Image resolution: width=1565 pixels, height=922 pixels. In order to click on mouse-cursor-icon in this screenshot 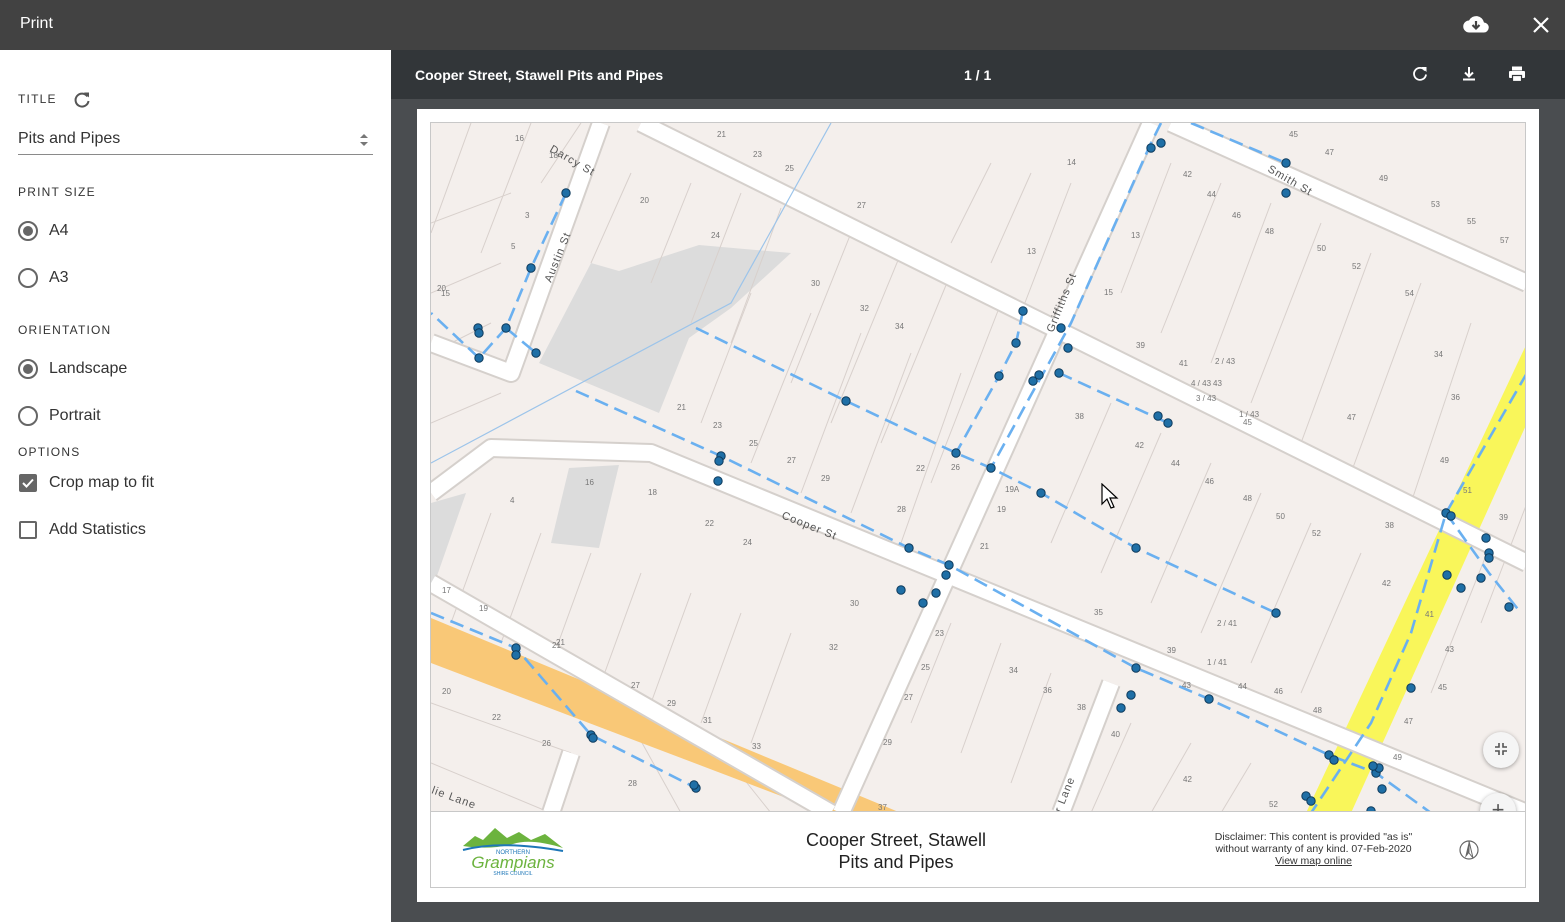, I will do `click(1110, 496)`.